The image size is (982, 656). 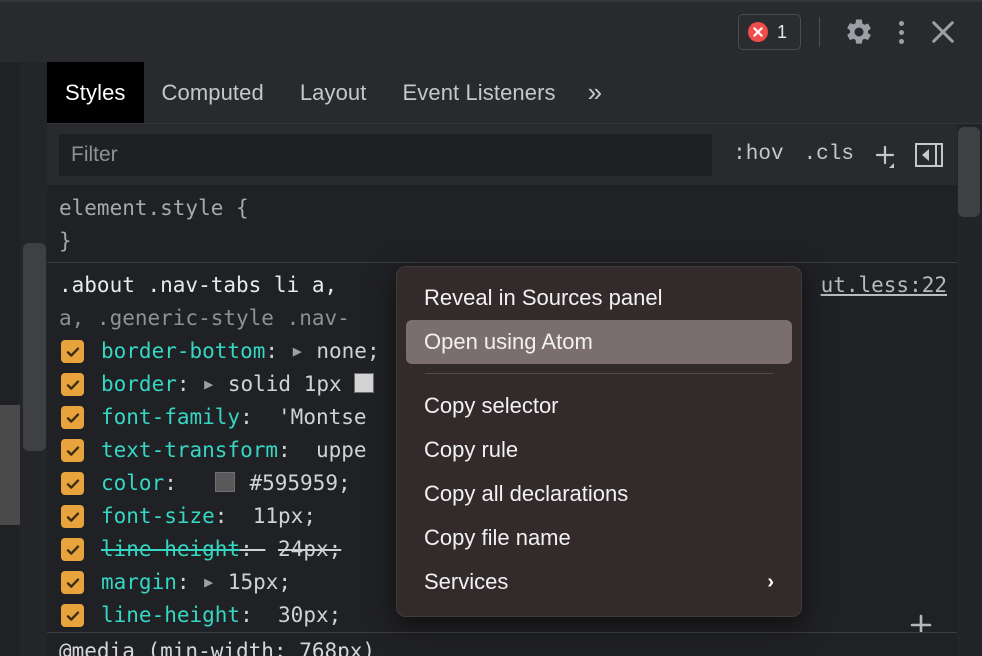 I want to click on styles-pane-tabs: Styles Computed Layout Event Listeners », so click(x=514, y=93).